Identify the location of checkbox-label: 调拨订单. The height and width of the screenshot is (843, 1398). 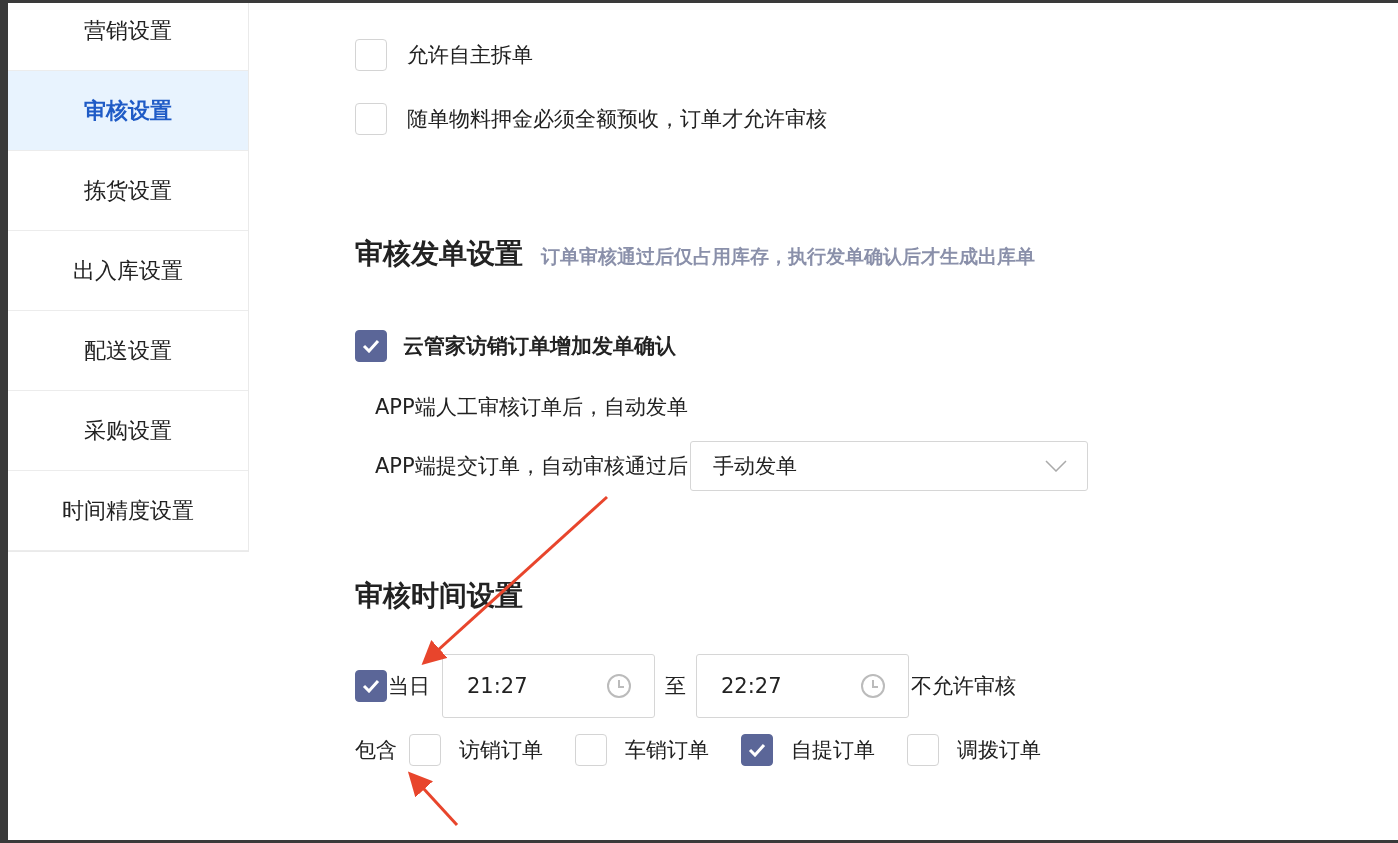
(999, 750).